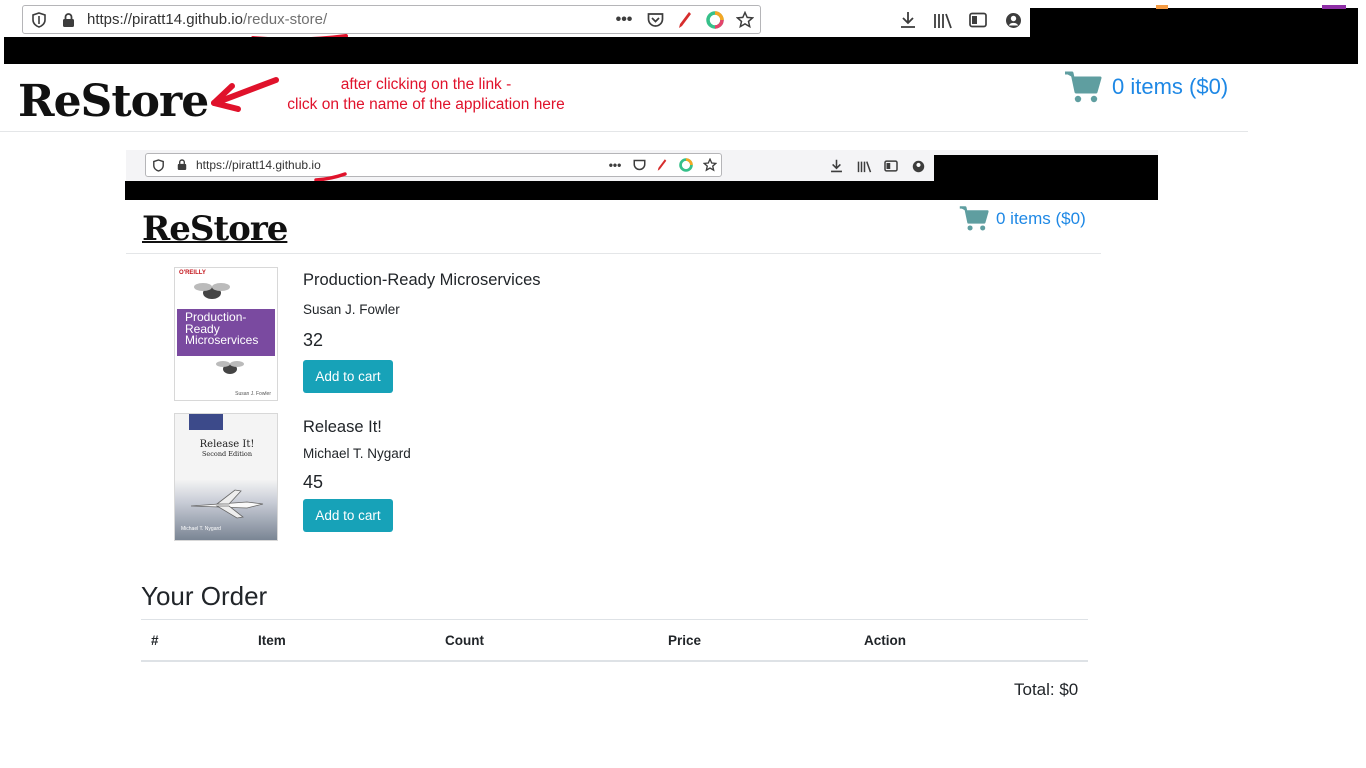 Image resolution: width=1366 pixels, height=768 pixels. What do you see at coordinates (227, 504) in the screenshot?
I see `cover-jet-illustration` at bounding box center [227, 504].